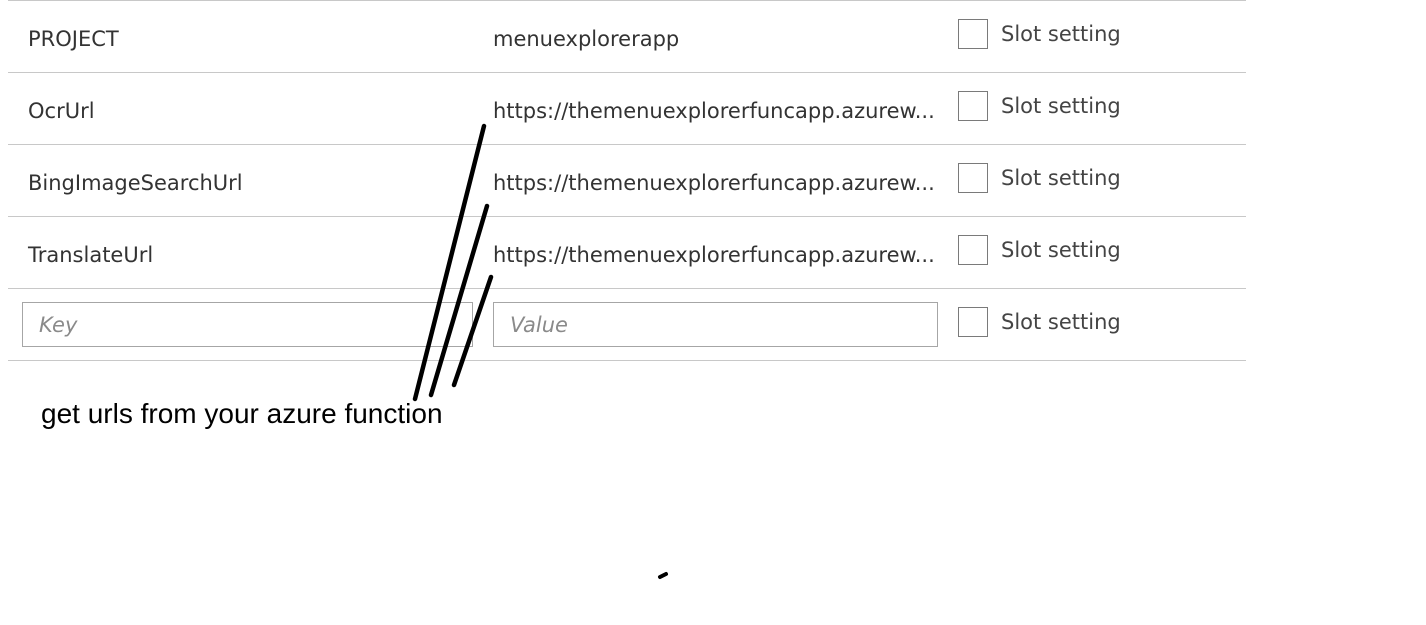 The height and width of the screenshot is (625, 1426). What do you see at coordinates (242, 413) in the screenshot?
I see `annotation-note: get urls from your azure function` at bounding box center [242, 413].